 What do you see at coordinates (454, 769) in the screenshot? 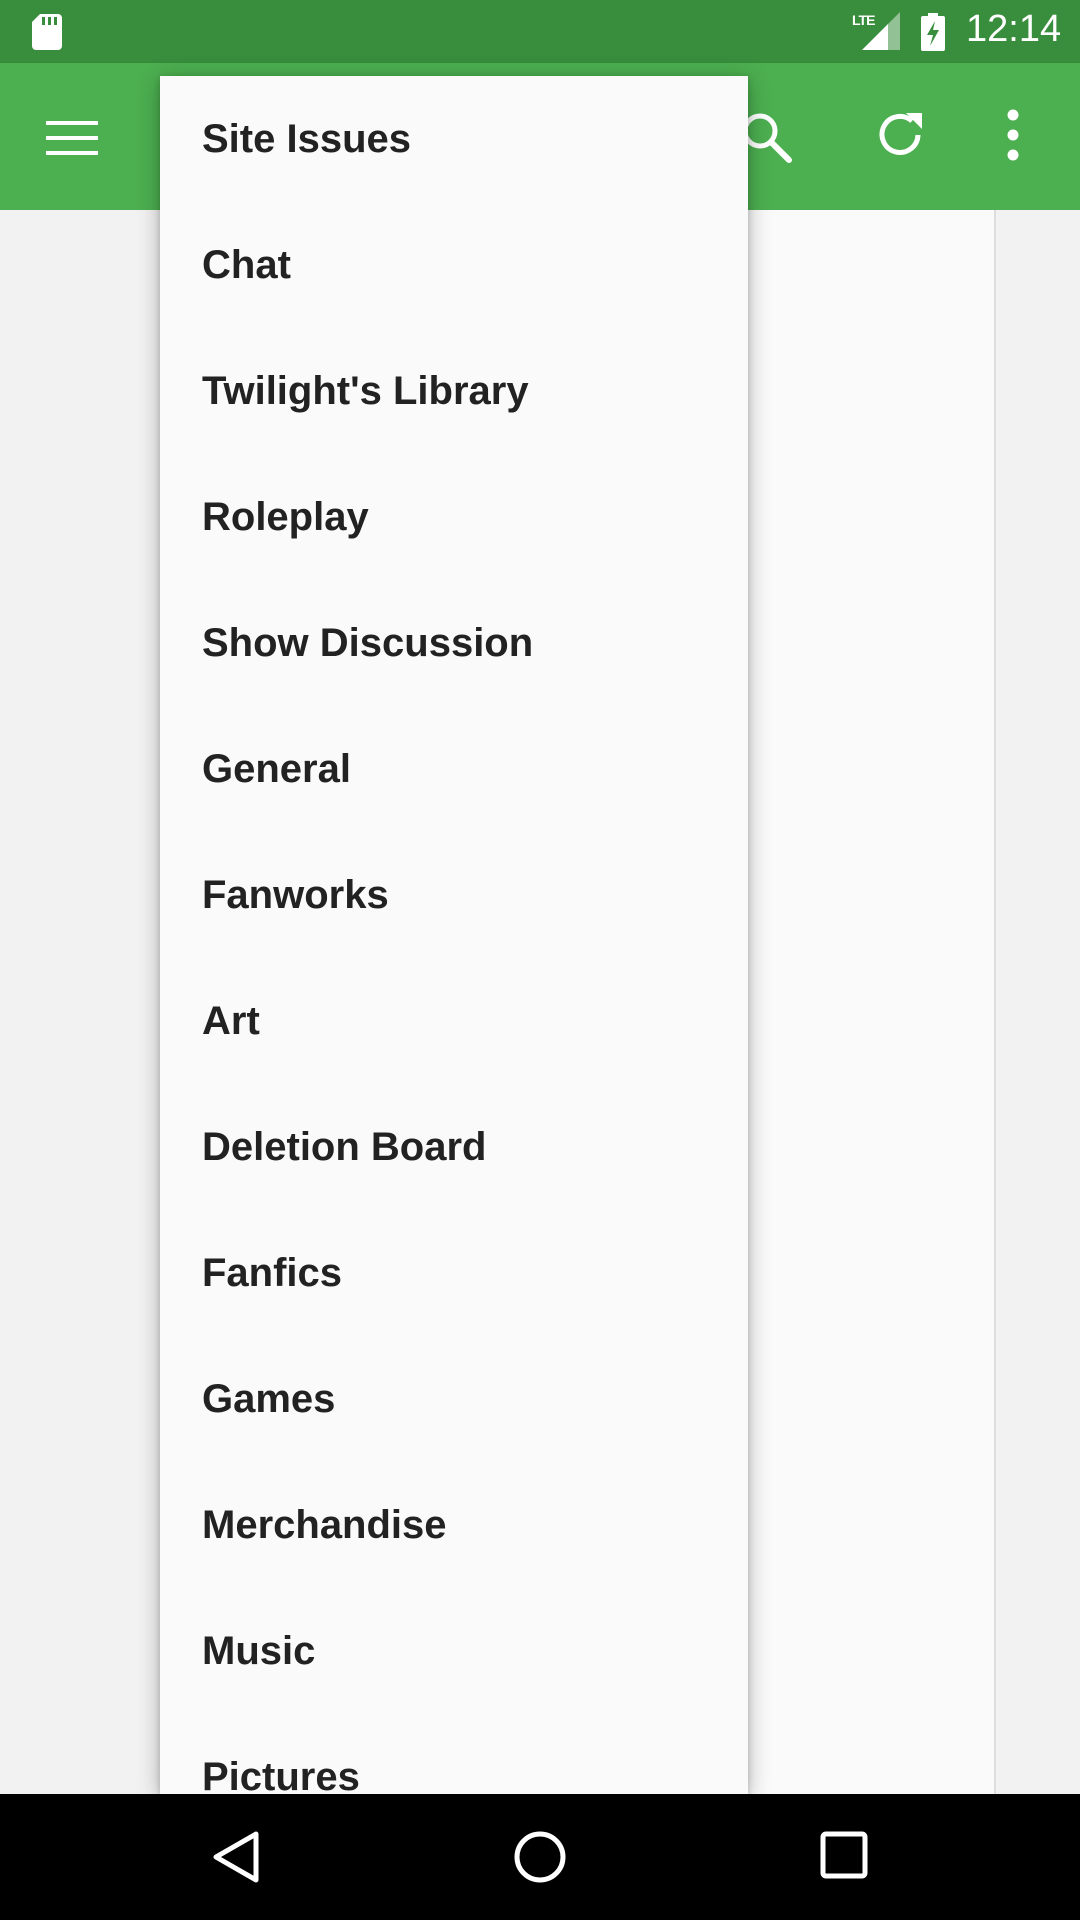
I see `dropdown-item-general: General` at bounding box center [454, 769].